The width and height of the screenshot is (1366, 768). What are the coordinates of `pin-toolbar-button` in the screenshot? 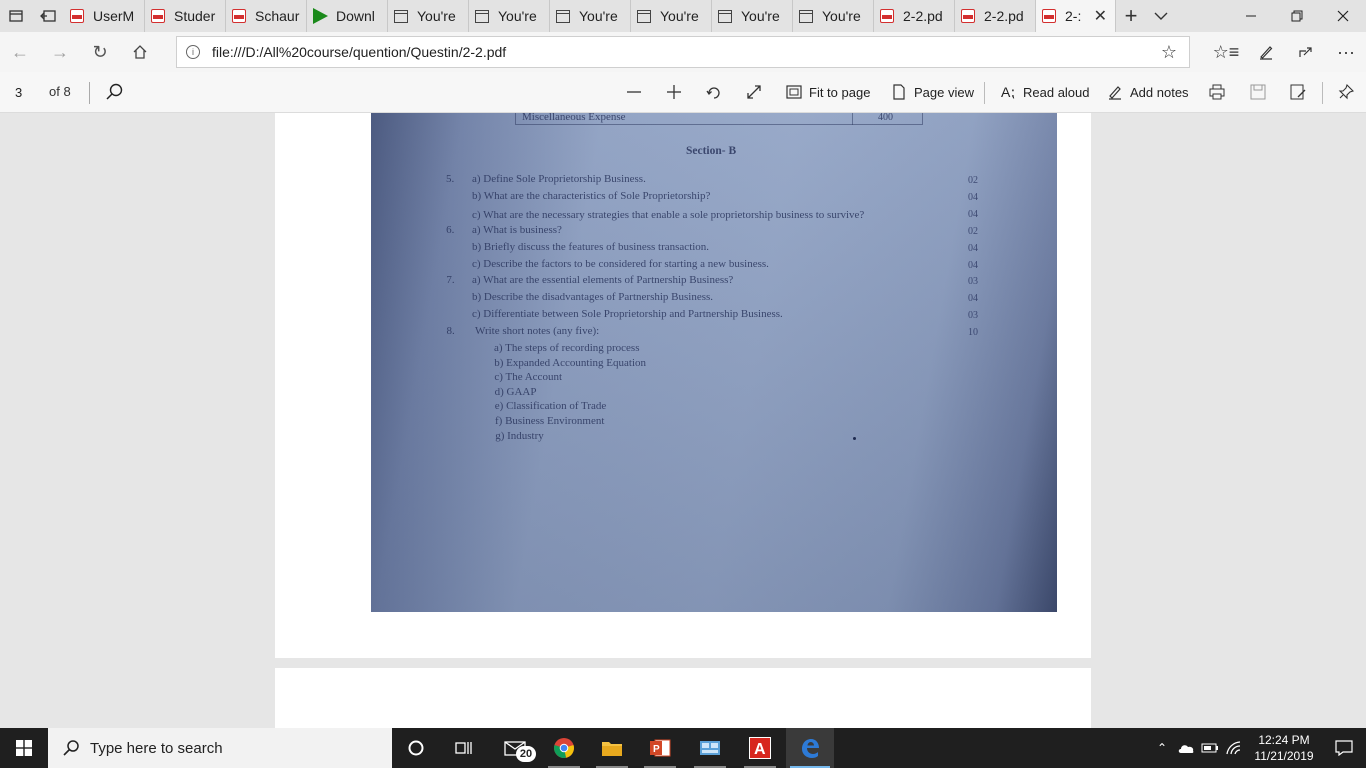 It's located at (1346, 92).